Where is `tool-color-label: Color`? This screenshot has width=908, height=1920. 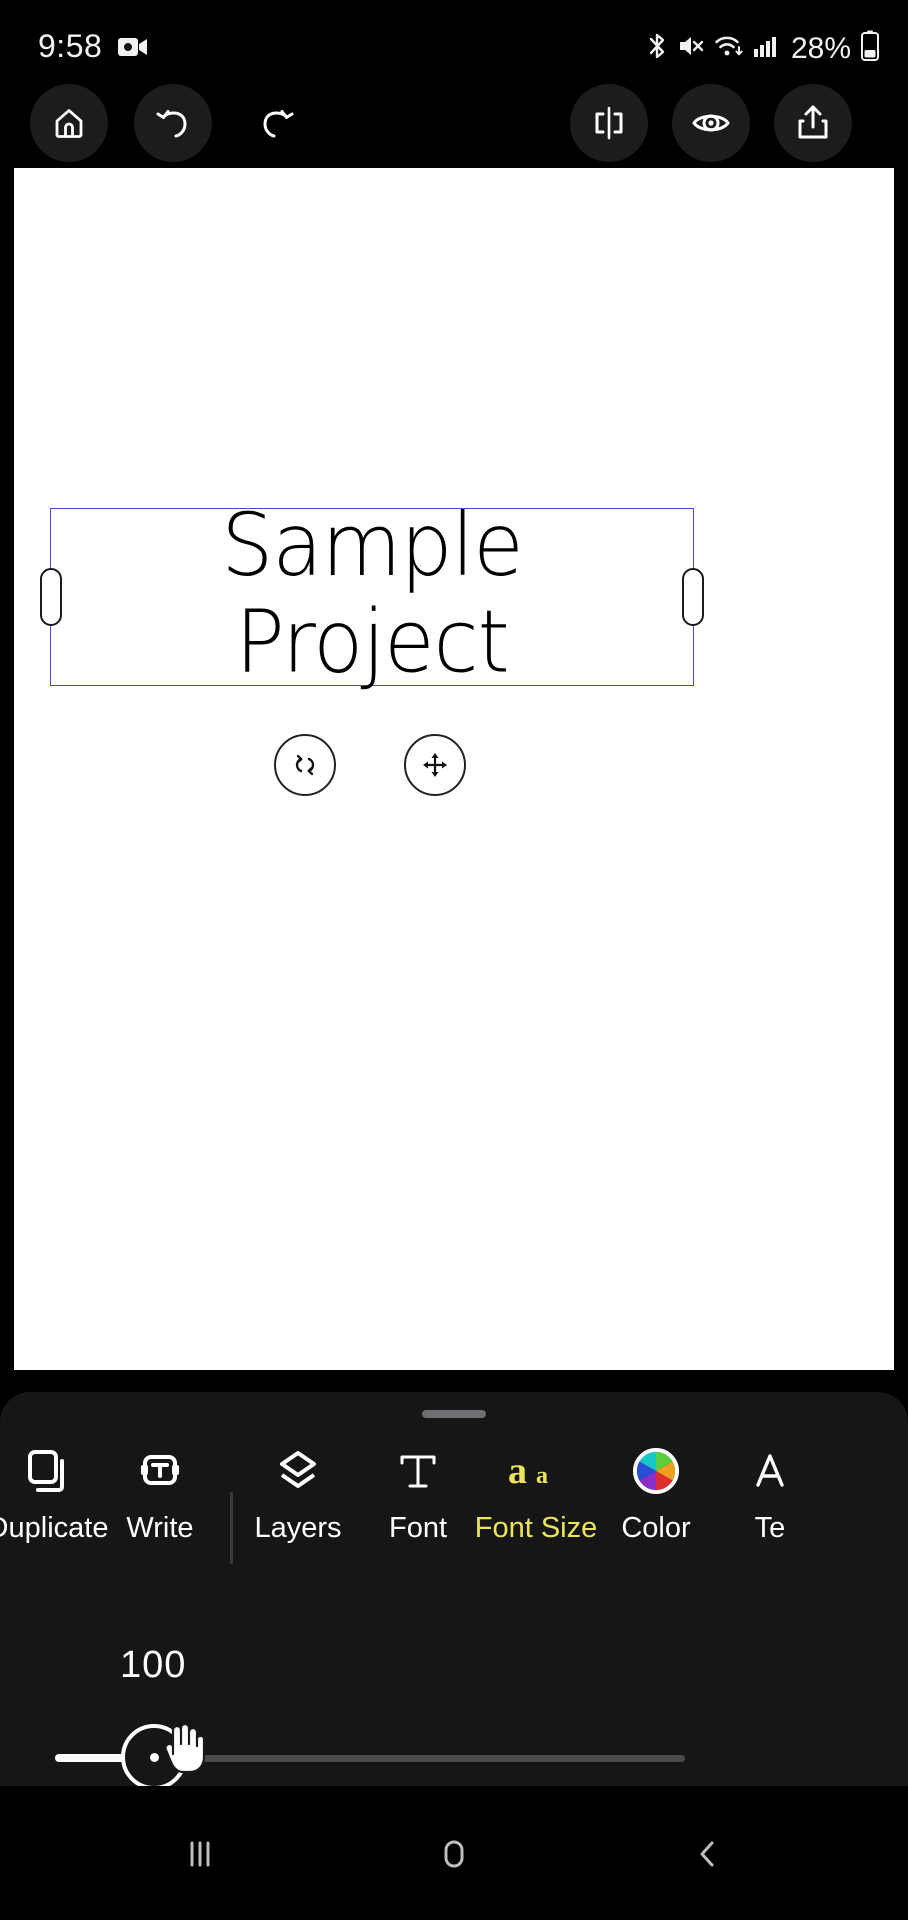 tool-color-label: Color is located at coordinates (656, 1528).